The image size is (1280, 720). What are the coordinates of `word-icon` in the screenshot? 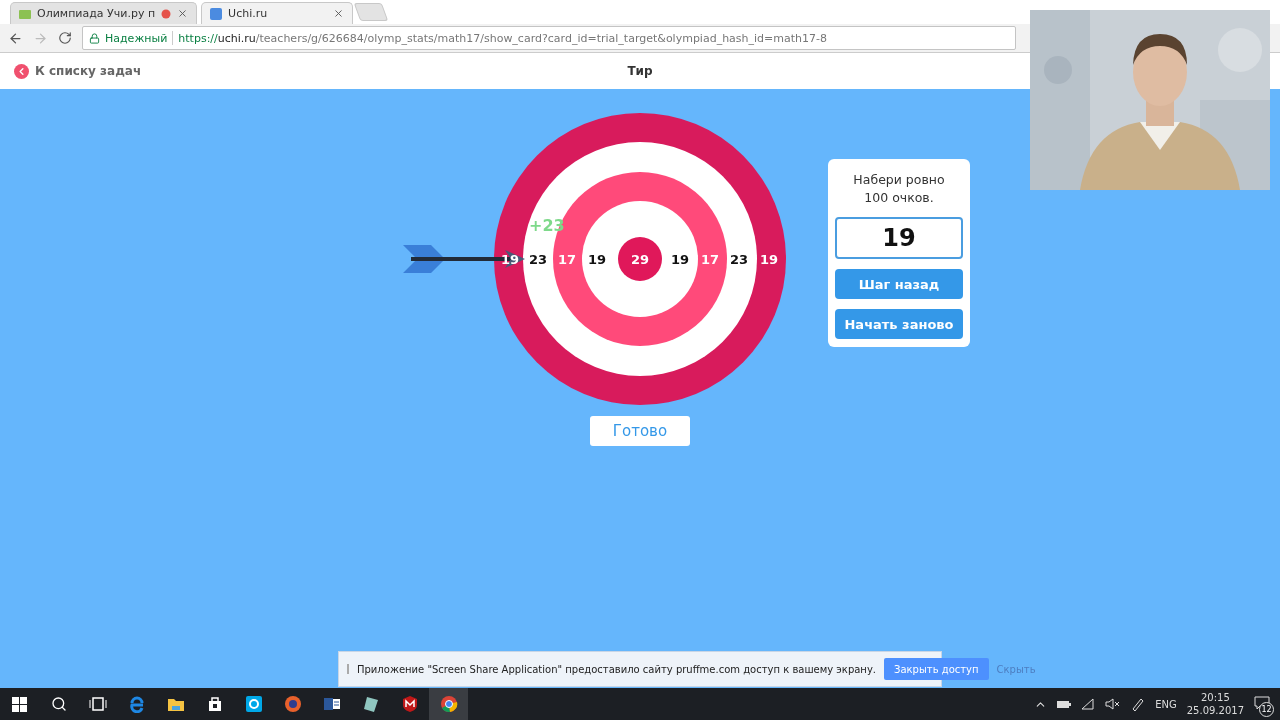 It's located at (331, 704).